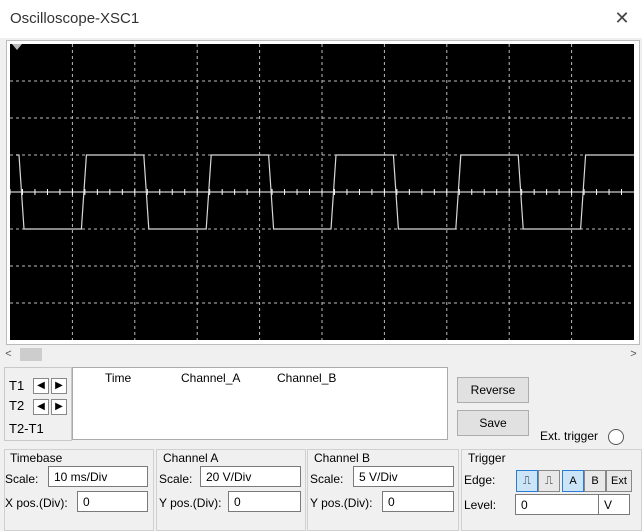  What do you see at coordinates (633, 354) in the screenshot?
I see `scroll-right-icon: >` at bounding box center [633, 354].